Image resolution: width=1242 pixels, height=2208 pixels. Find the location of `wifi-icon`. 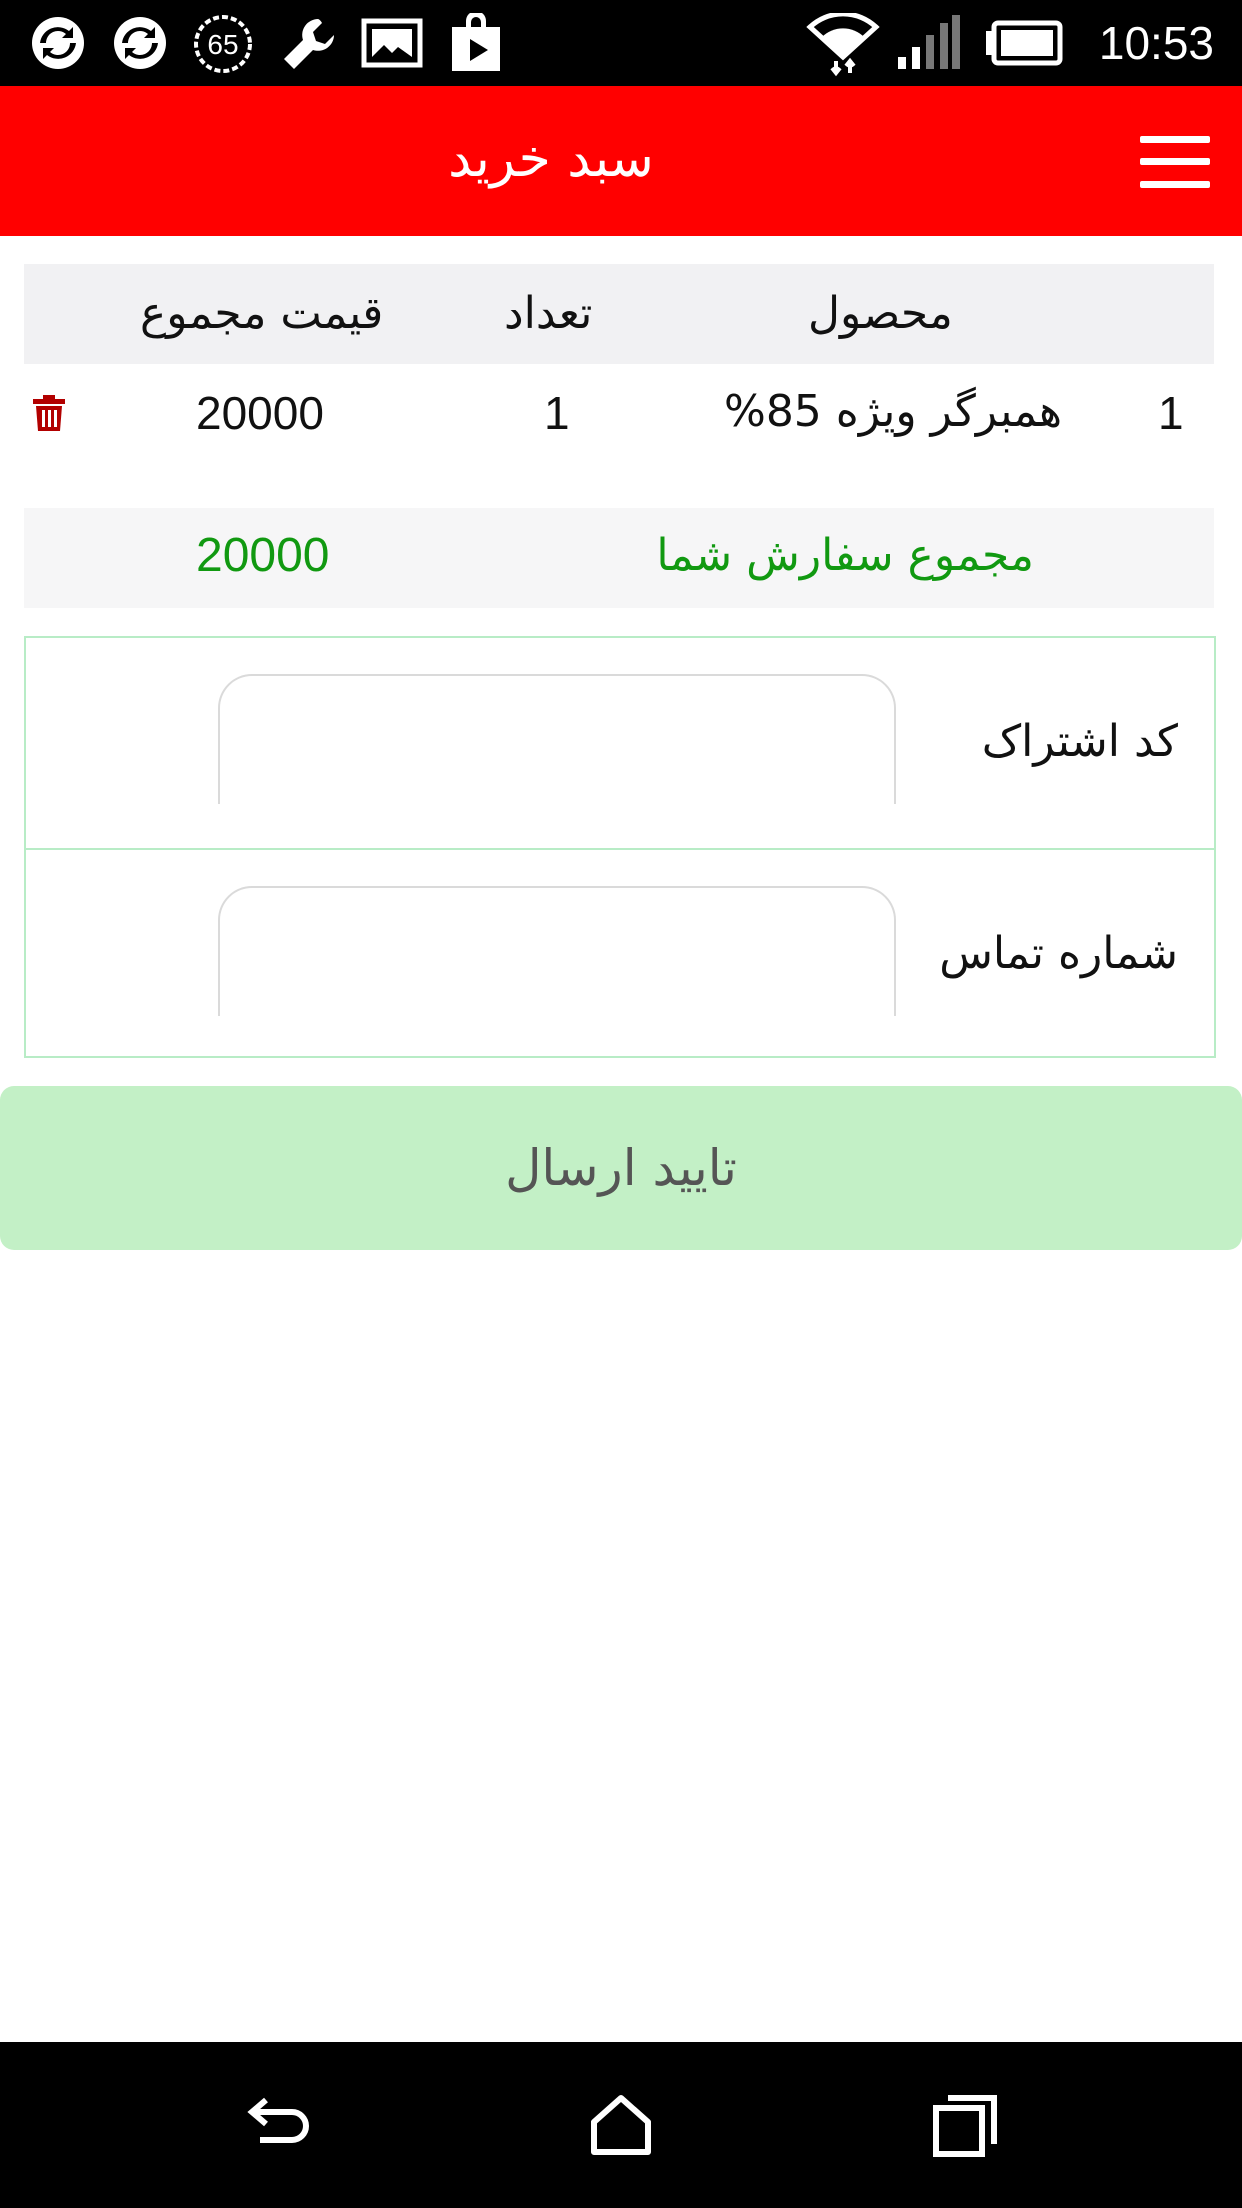

wifi-icon is located at coordinates (843, 45).